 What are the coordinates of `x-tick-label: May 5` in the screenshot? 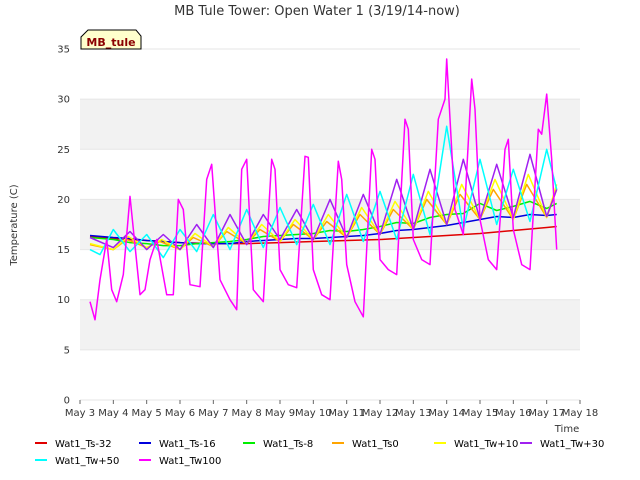 It's located at (147, 413).